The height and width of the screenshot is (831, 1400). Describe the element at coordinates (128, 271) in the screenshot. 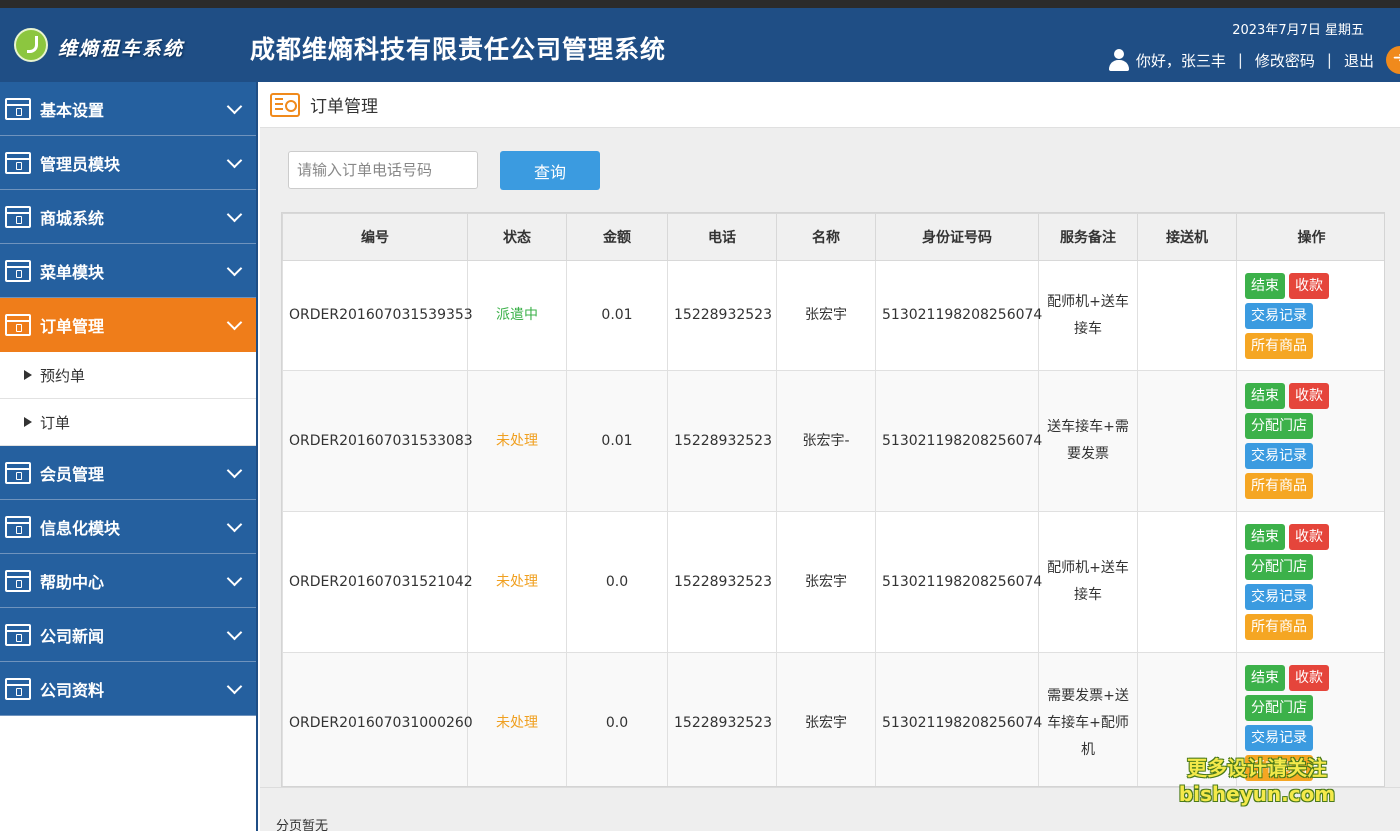

I see `sidebar-item-menu-module: 菜单模块` at that location.